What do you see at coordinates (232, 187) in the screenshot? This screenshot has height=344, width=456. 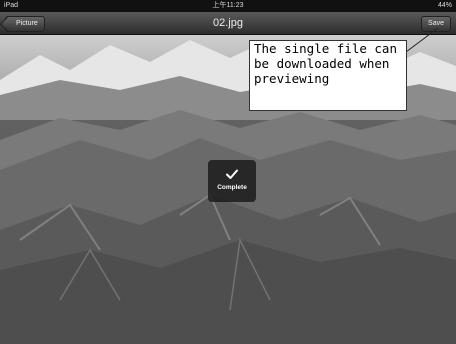 I see `complete-label: Complete` at bounding box center [232, 187].